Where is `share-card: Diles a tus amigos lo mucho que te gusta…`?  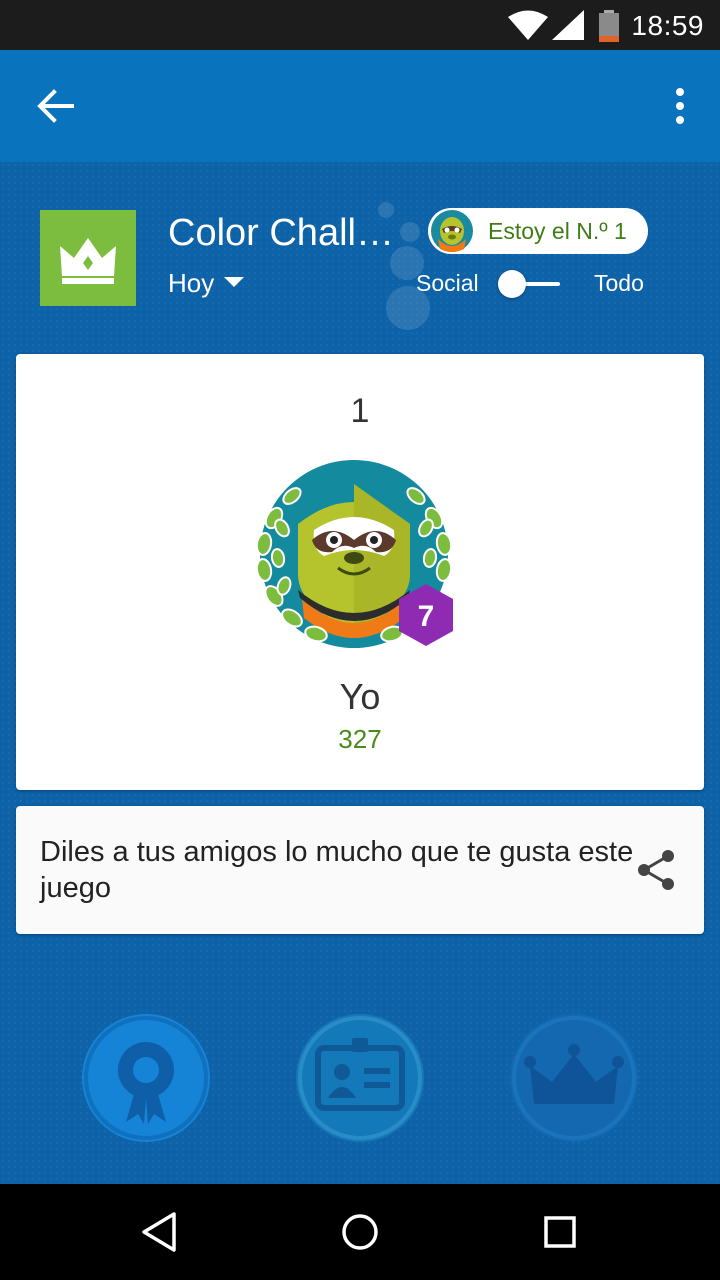
share-card: Diles a tus amigos lo mucho que te gusta… is located at coordinates (360, 870).